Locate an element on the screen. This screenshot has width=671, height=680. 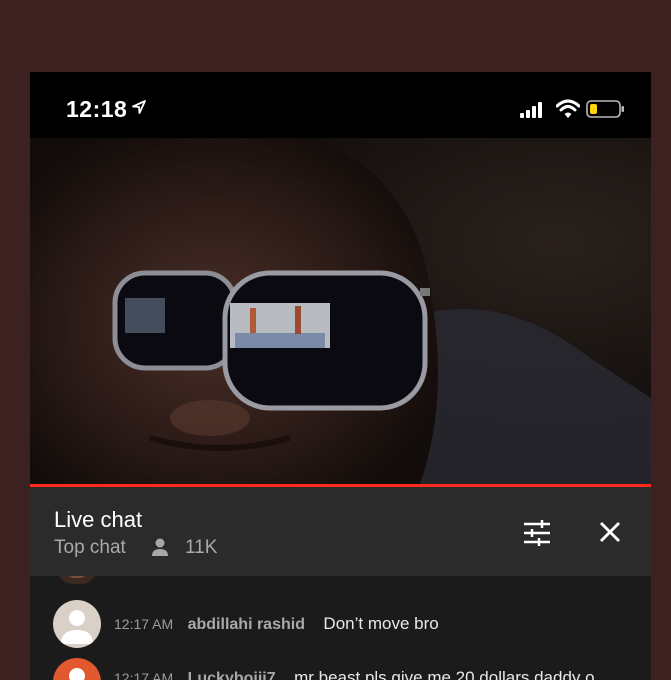
partial-avatar is located at coordinates (77, 580).